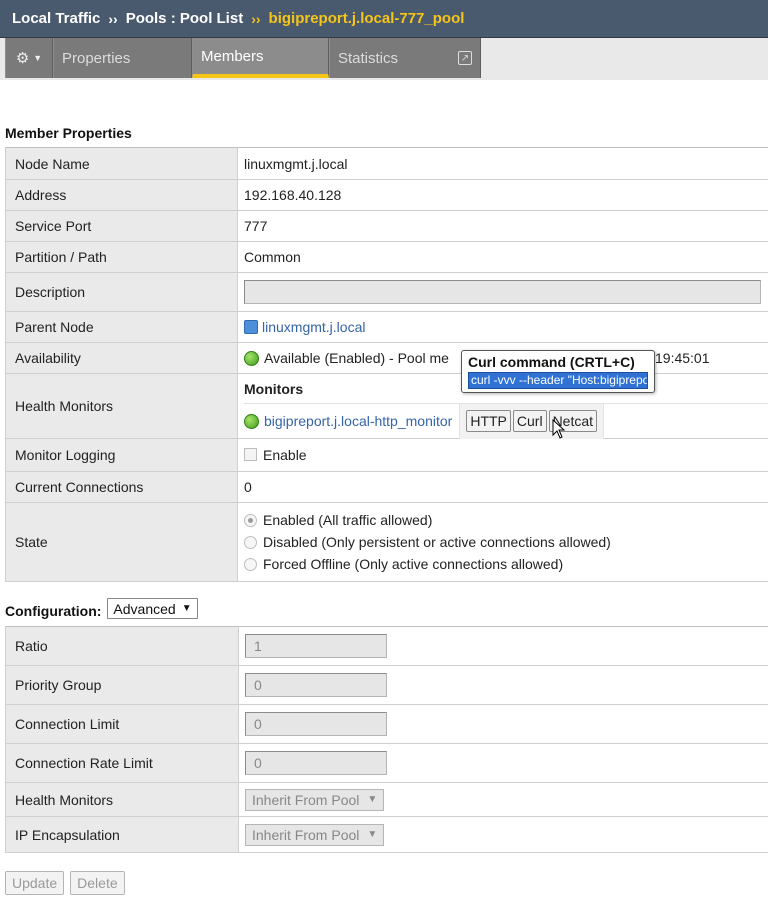  I want to click on configuration-mode-select: Advanced ▼, so click(152, 608).